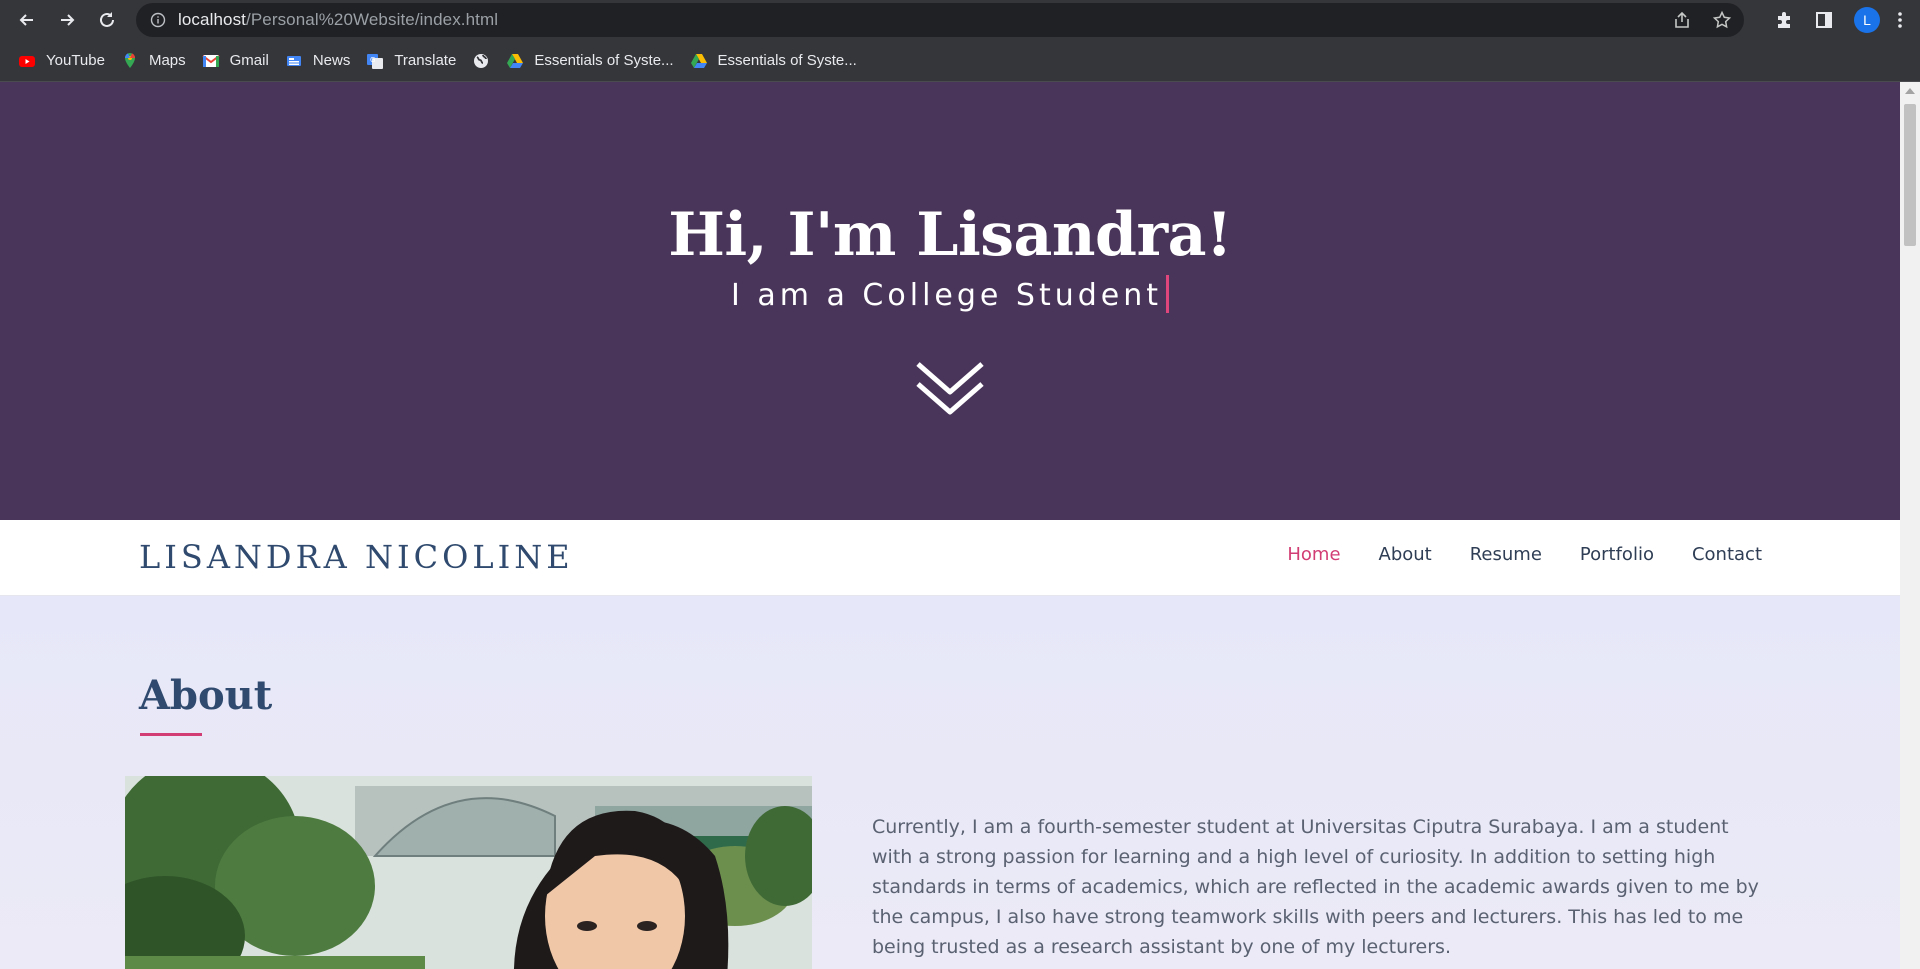 The width and height of the screenshot is (1920, 969). I want to click on back-button, so click(27, 20).